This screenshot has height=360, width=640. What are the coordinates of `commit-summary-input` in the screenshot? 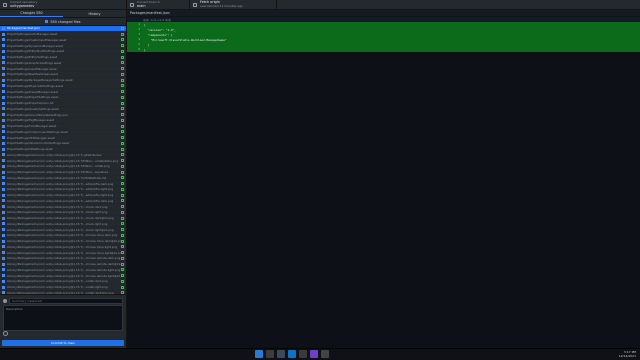 It's located at (66, 301).